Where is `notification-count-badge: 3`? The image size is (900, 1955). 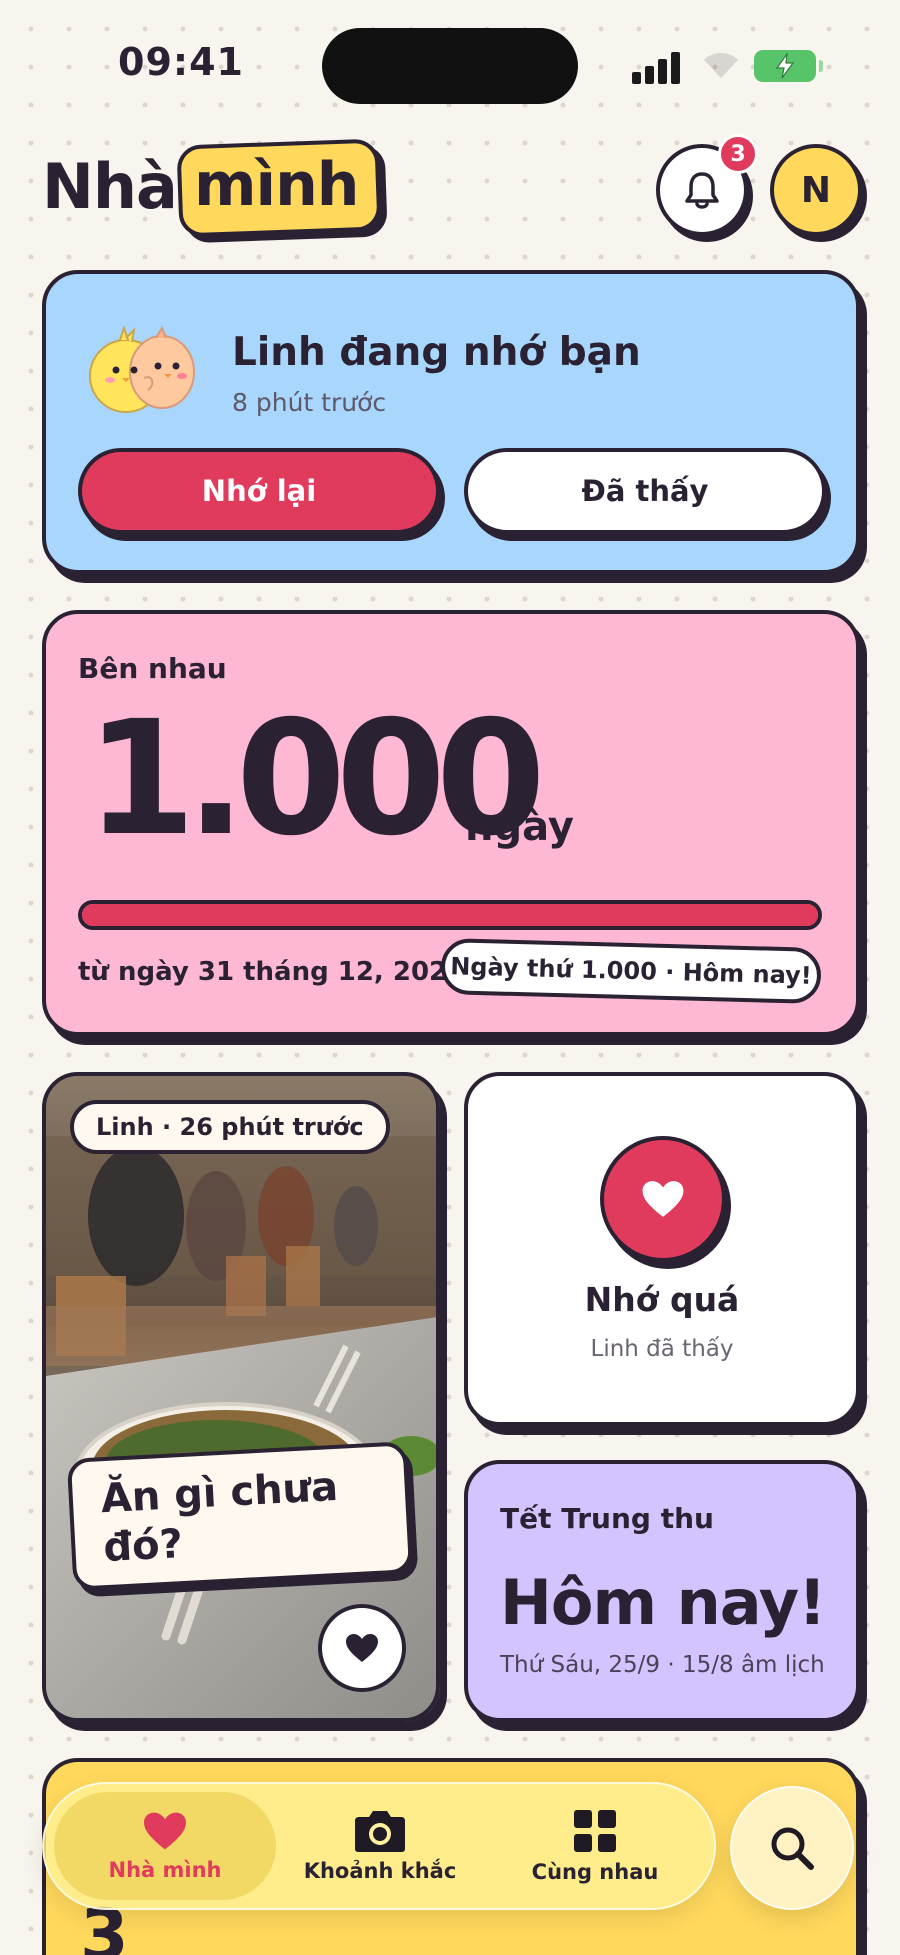
notification-count-badge: 3 is located at coordinates (738, 154).